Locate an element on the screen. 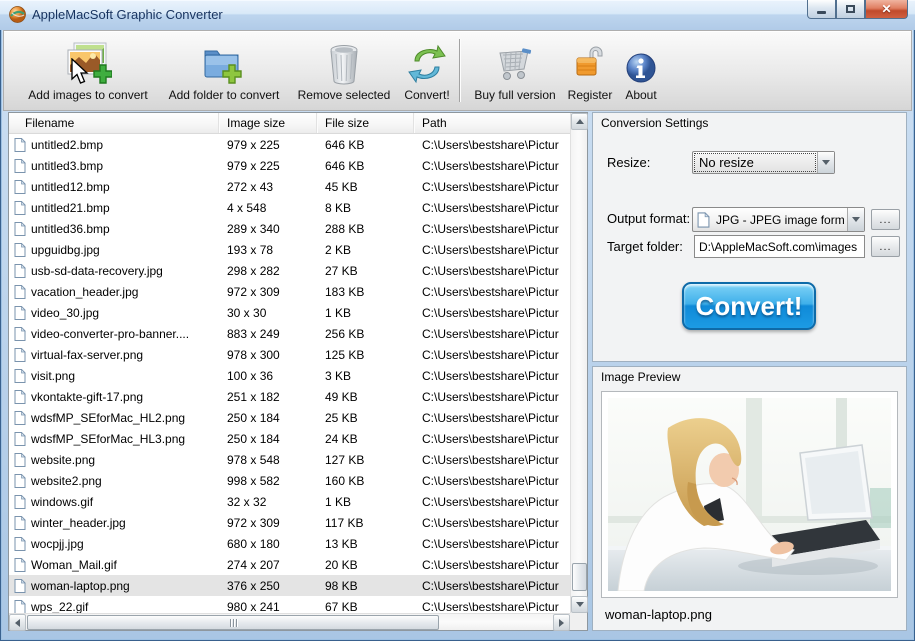 Image resolution: width=915 pixels, height=641 pixels. filename-cell: vacation_header.jpg is located at coordinates (85, 291).